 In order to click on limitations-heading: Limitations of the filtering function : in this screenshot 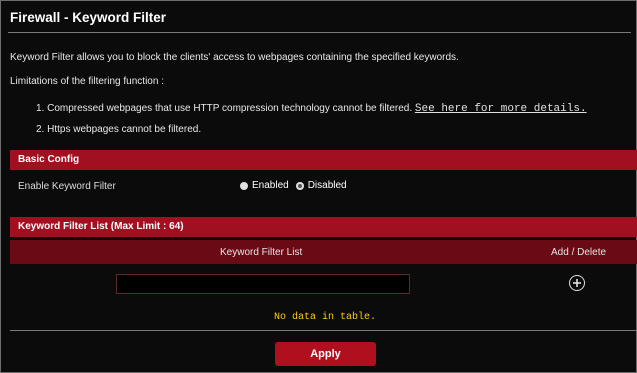, I will do `click(87, 81)`.